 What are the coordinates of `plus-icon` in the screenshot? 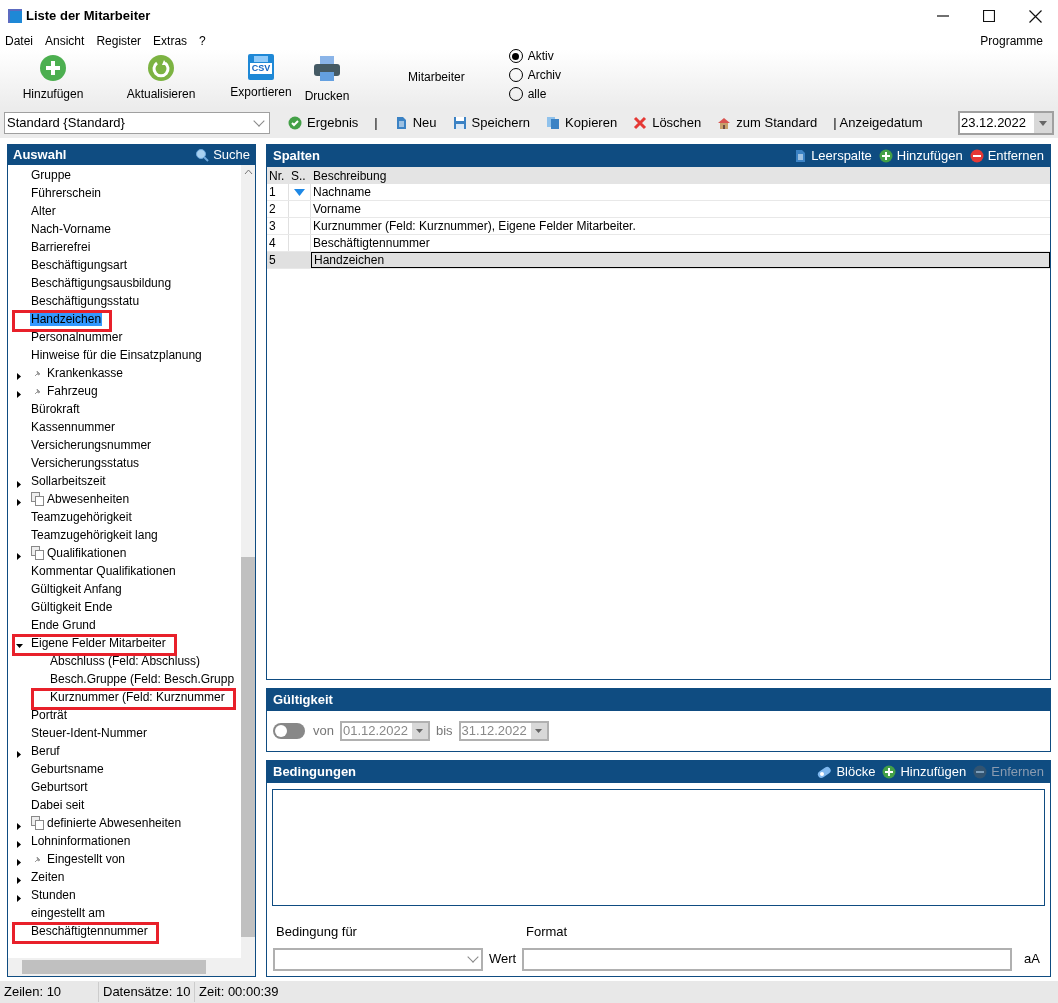 It's located at (889, 772).